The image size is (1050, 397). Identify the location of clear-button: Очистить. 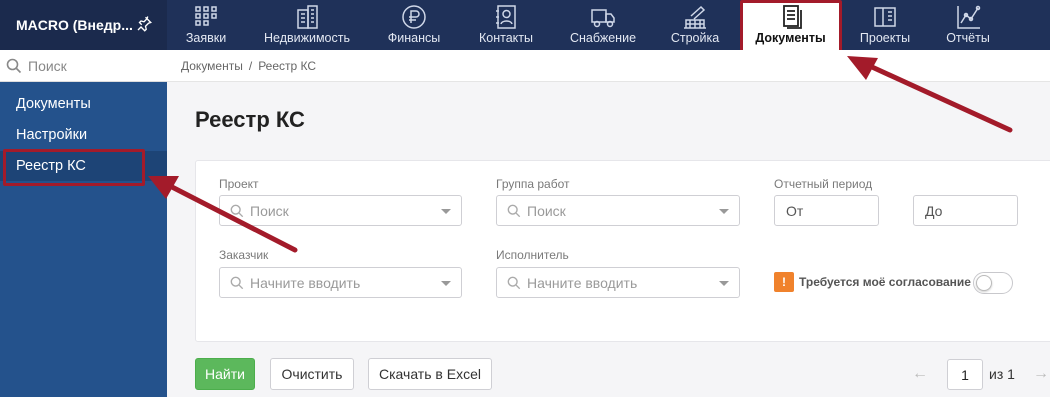
(312, 374).